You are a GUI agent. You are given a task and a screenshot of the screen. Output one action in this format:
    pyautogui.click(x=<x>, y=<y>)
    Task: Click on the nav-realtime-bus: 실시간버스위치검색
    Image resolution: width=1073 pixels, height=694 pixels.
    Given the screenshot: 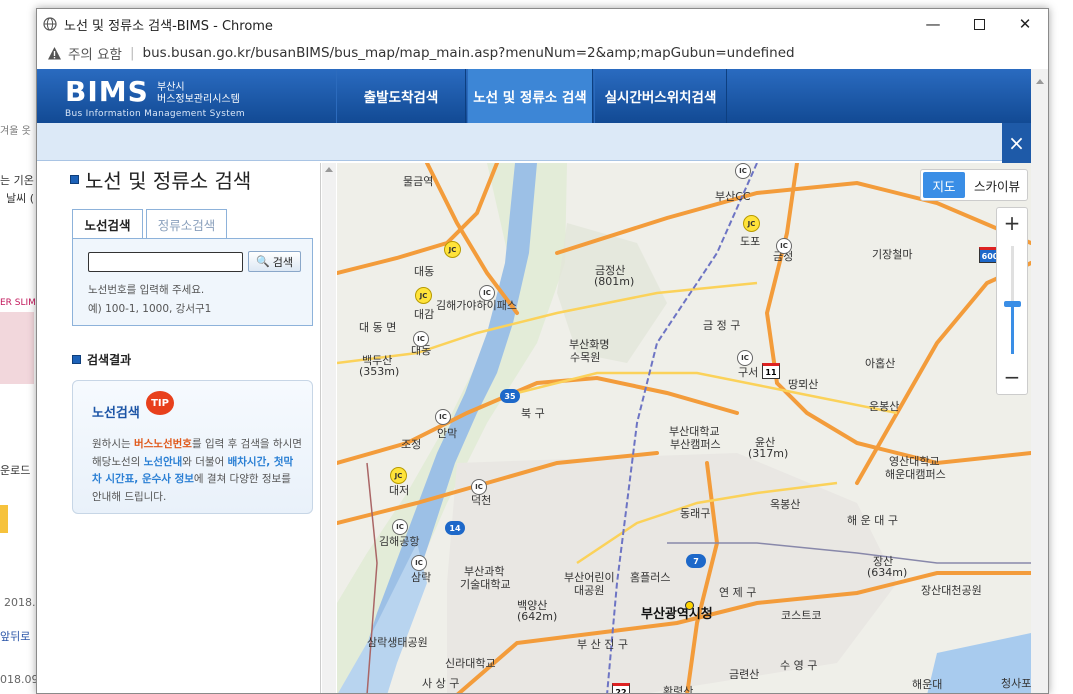 What is the action you would take?
    pyautogui.click(x=660, y=96)
    